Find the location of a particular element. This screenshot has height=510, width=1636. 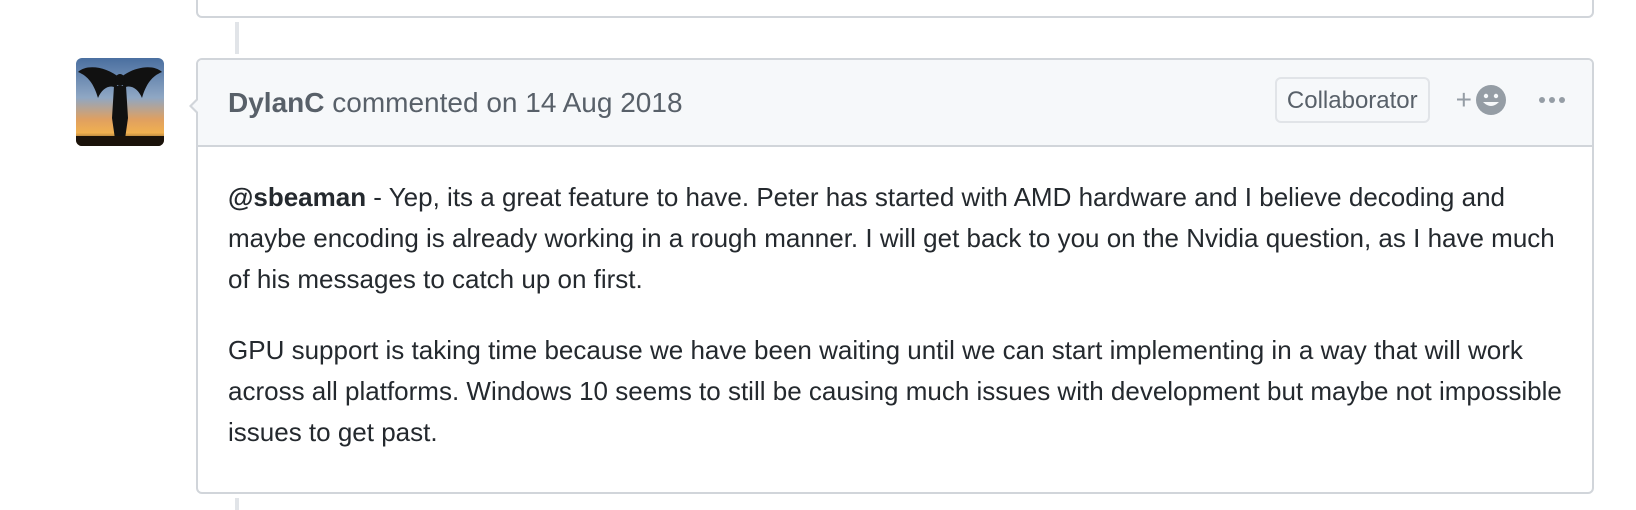

smiley-icon is located at coordinates (1491, 100).